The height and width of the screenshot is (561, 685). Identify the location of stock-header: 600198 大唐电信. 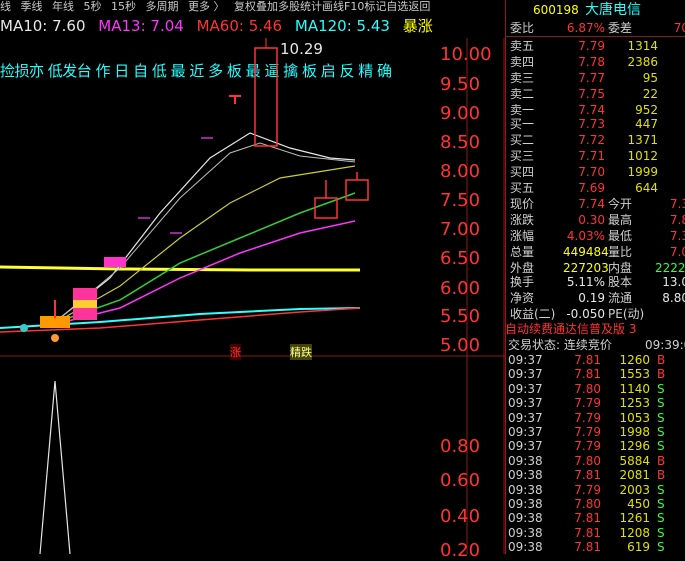
(595, 10).